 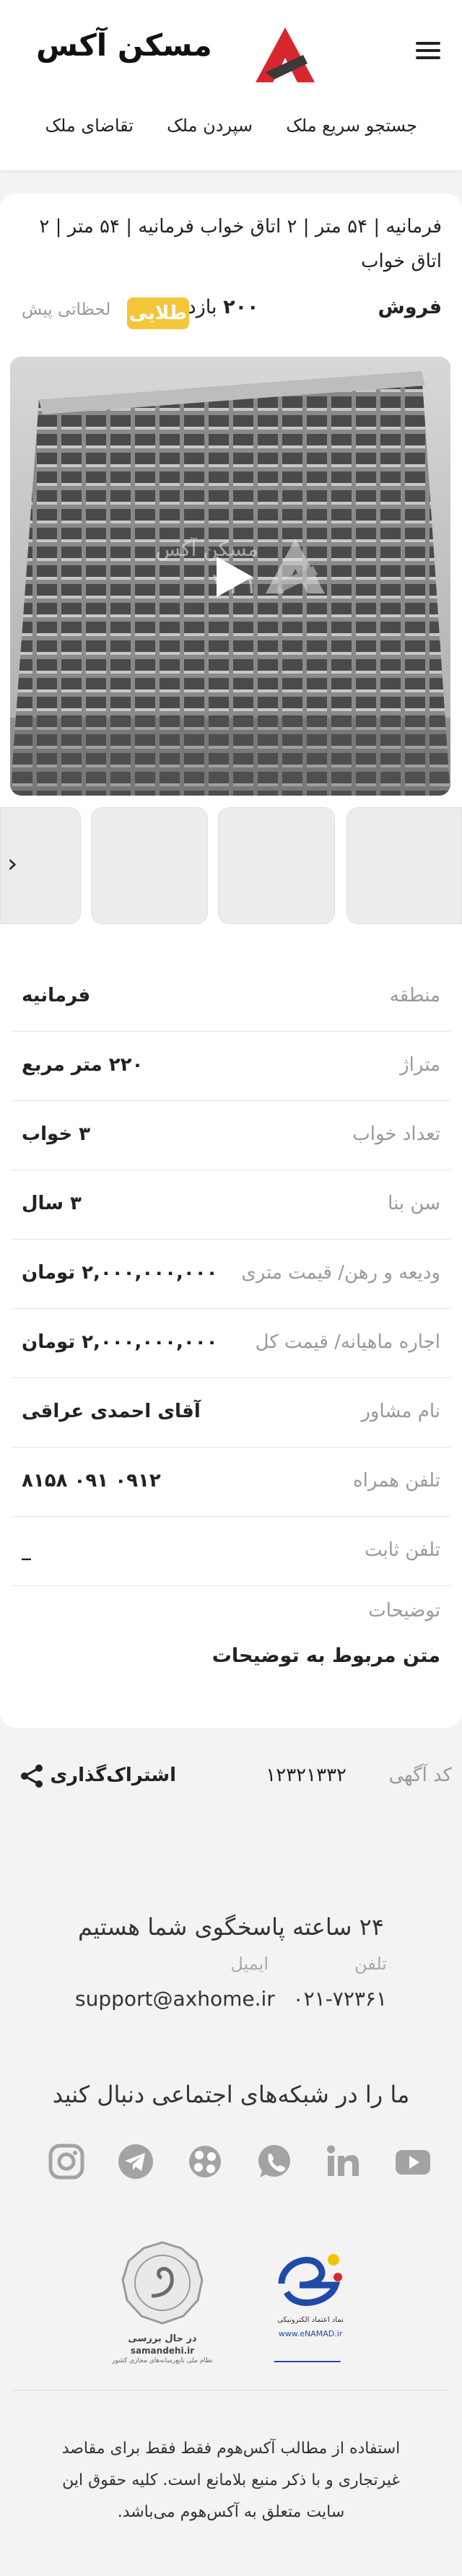 What do you see at coordinates (57, 1134) in the screenshot?
I see `spec-value: ۳ خواب` at bounding box center [57, 1134].